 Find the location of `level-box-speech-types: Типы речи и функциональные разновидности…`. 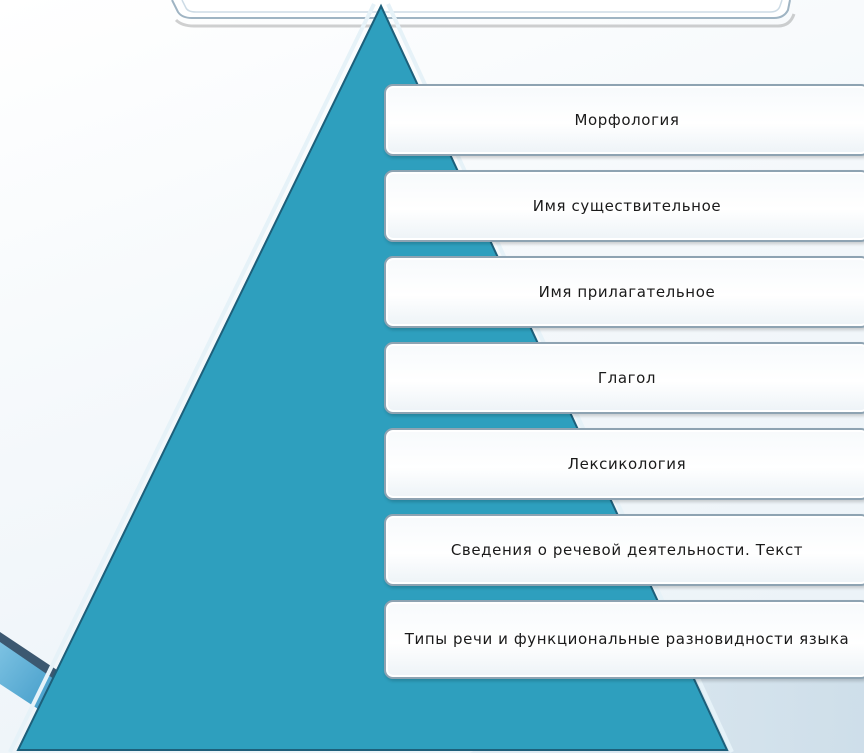

level-box-speech-types: Типы речи и функциональные разновидности… is located at coordinates (624, 639).